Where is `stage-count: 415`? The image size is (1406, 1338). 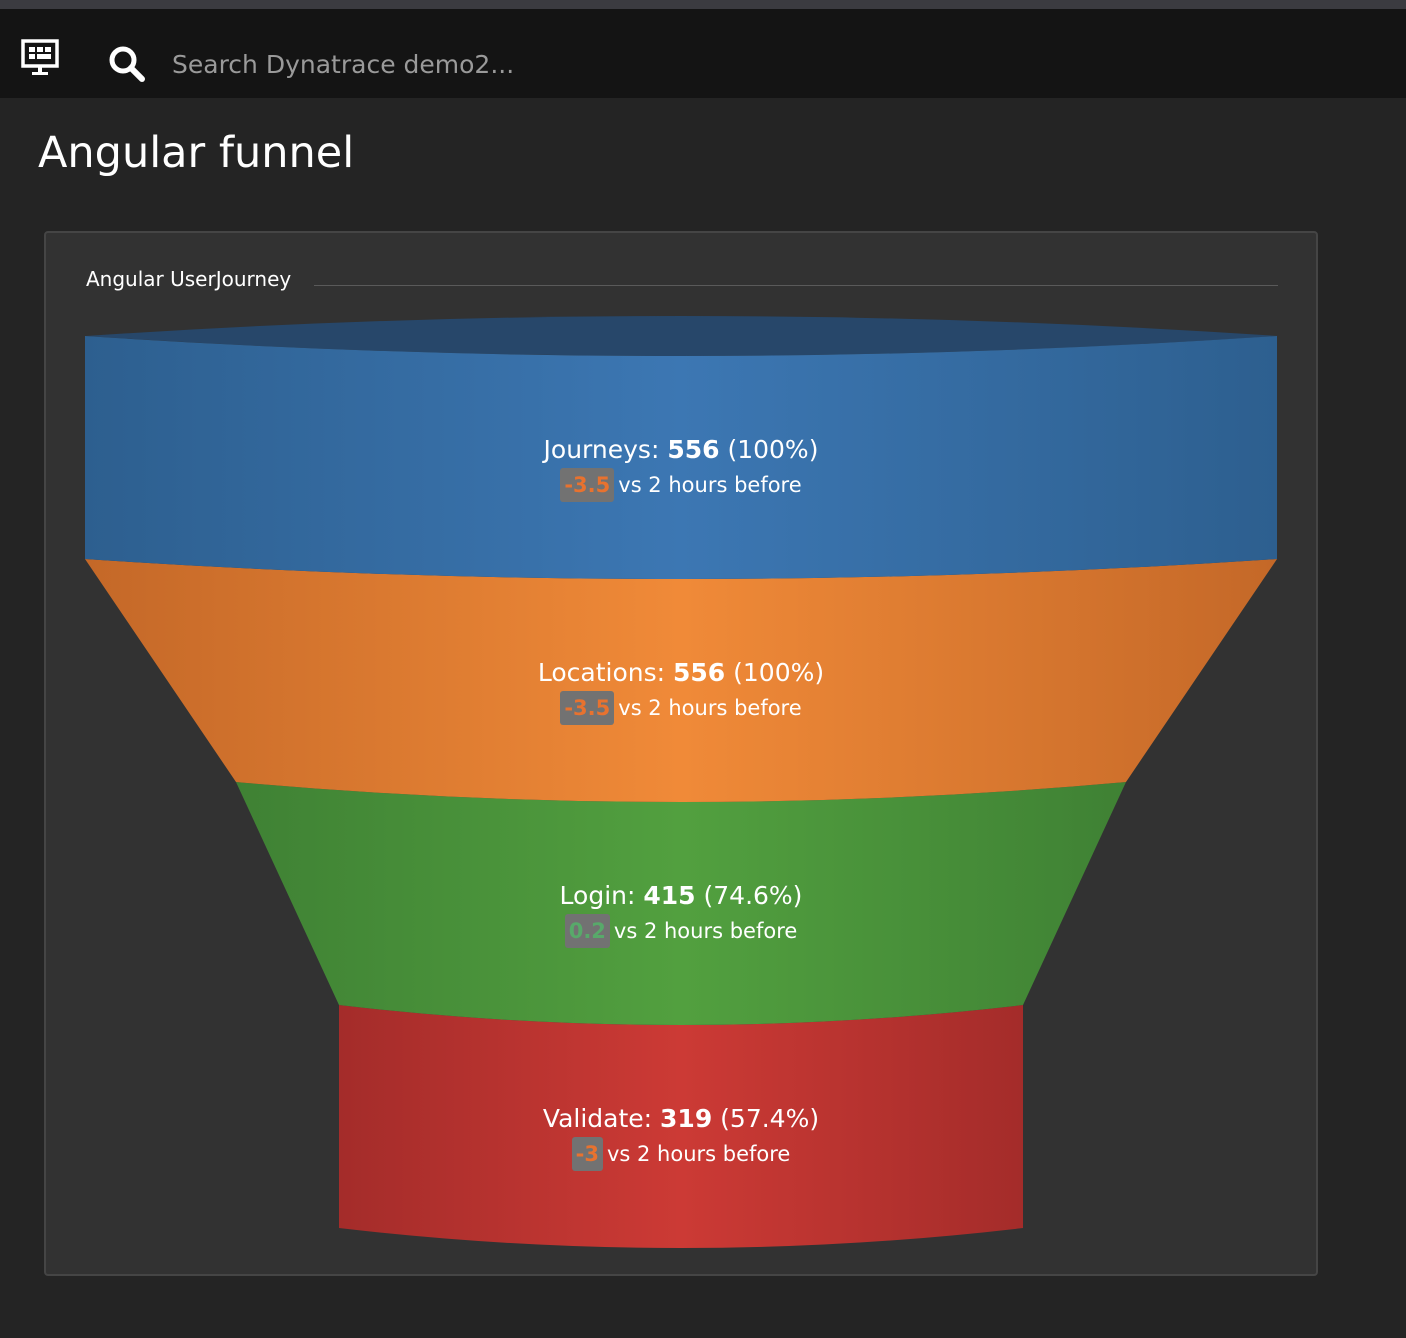
stage-count: 415 is located at coordinates (669, 895).